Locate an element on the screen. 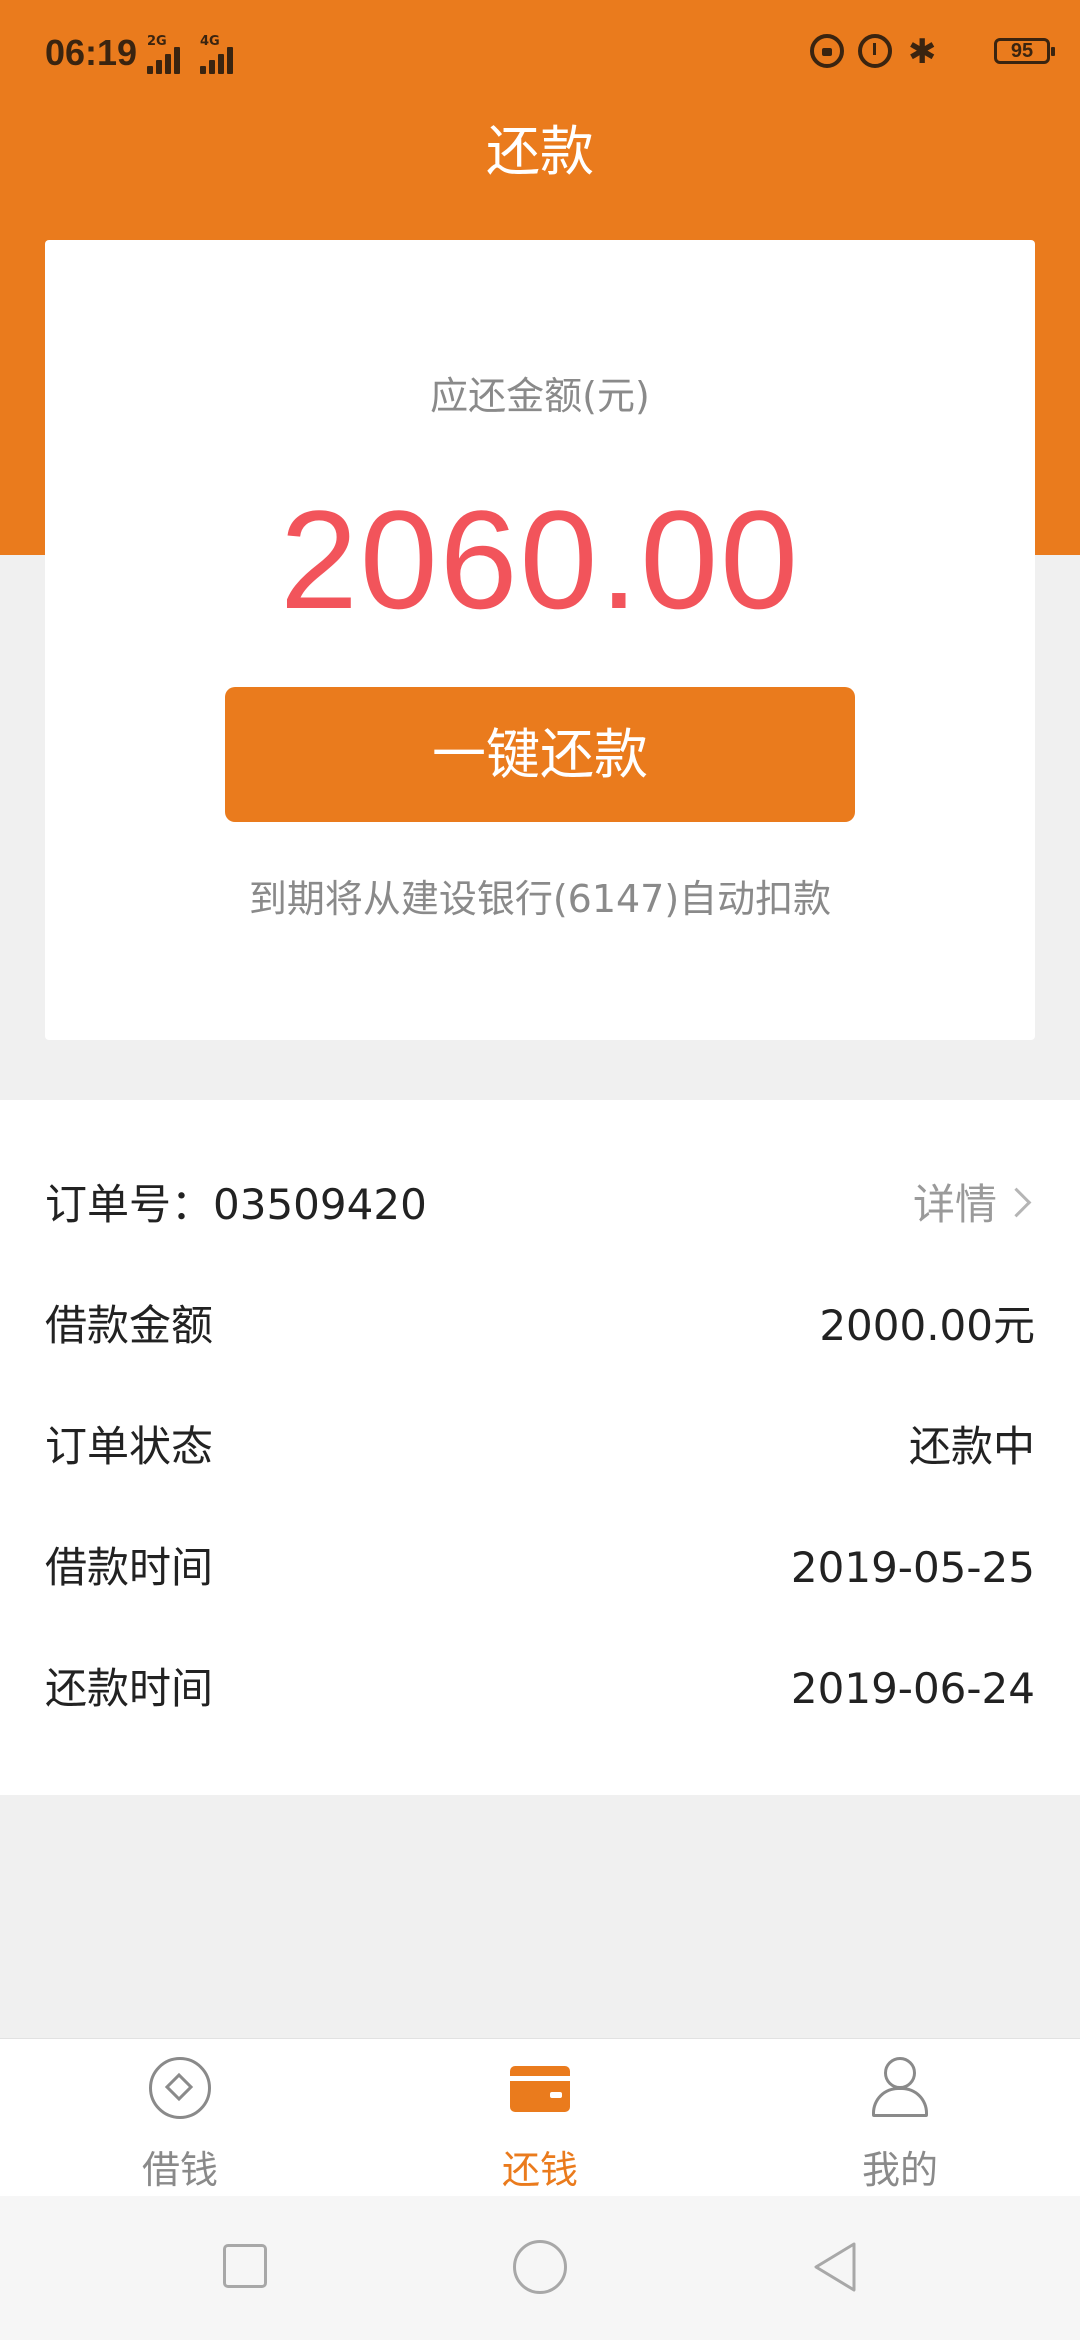 The image size is (1080, 2340). info-label: 借款金额 is located at coordinates (129, 1325).